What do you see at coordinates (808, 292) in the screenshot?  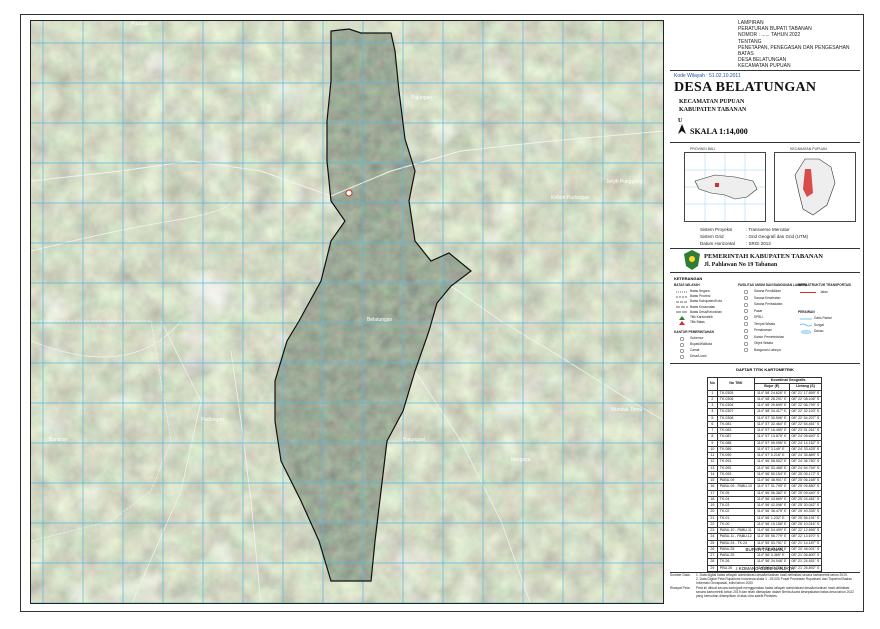 I see `road-legend-icon` at bounding box center [808, 292].